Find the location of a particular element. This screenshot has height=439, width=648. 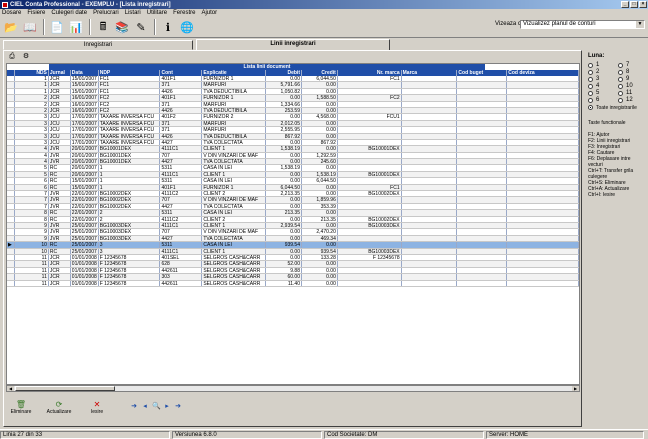

cell-explicatie: TVA DEDUCTIBILA is located at coordinates (234, 136).